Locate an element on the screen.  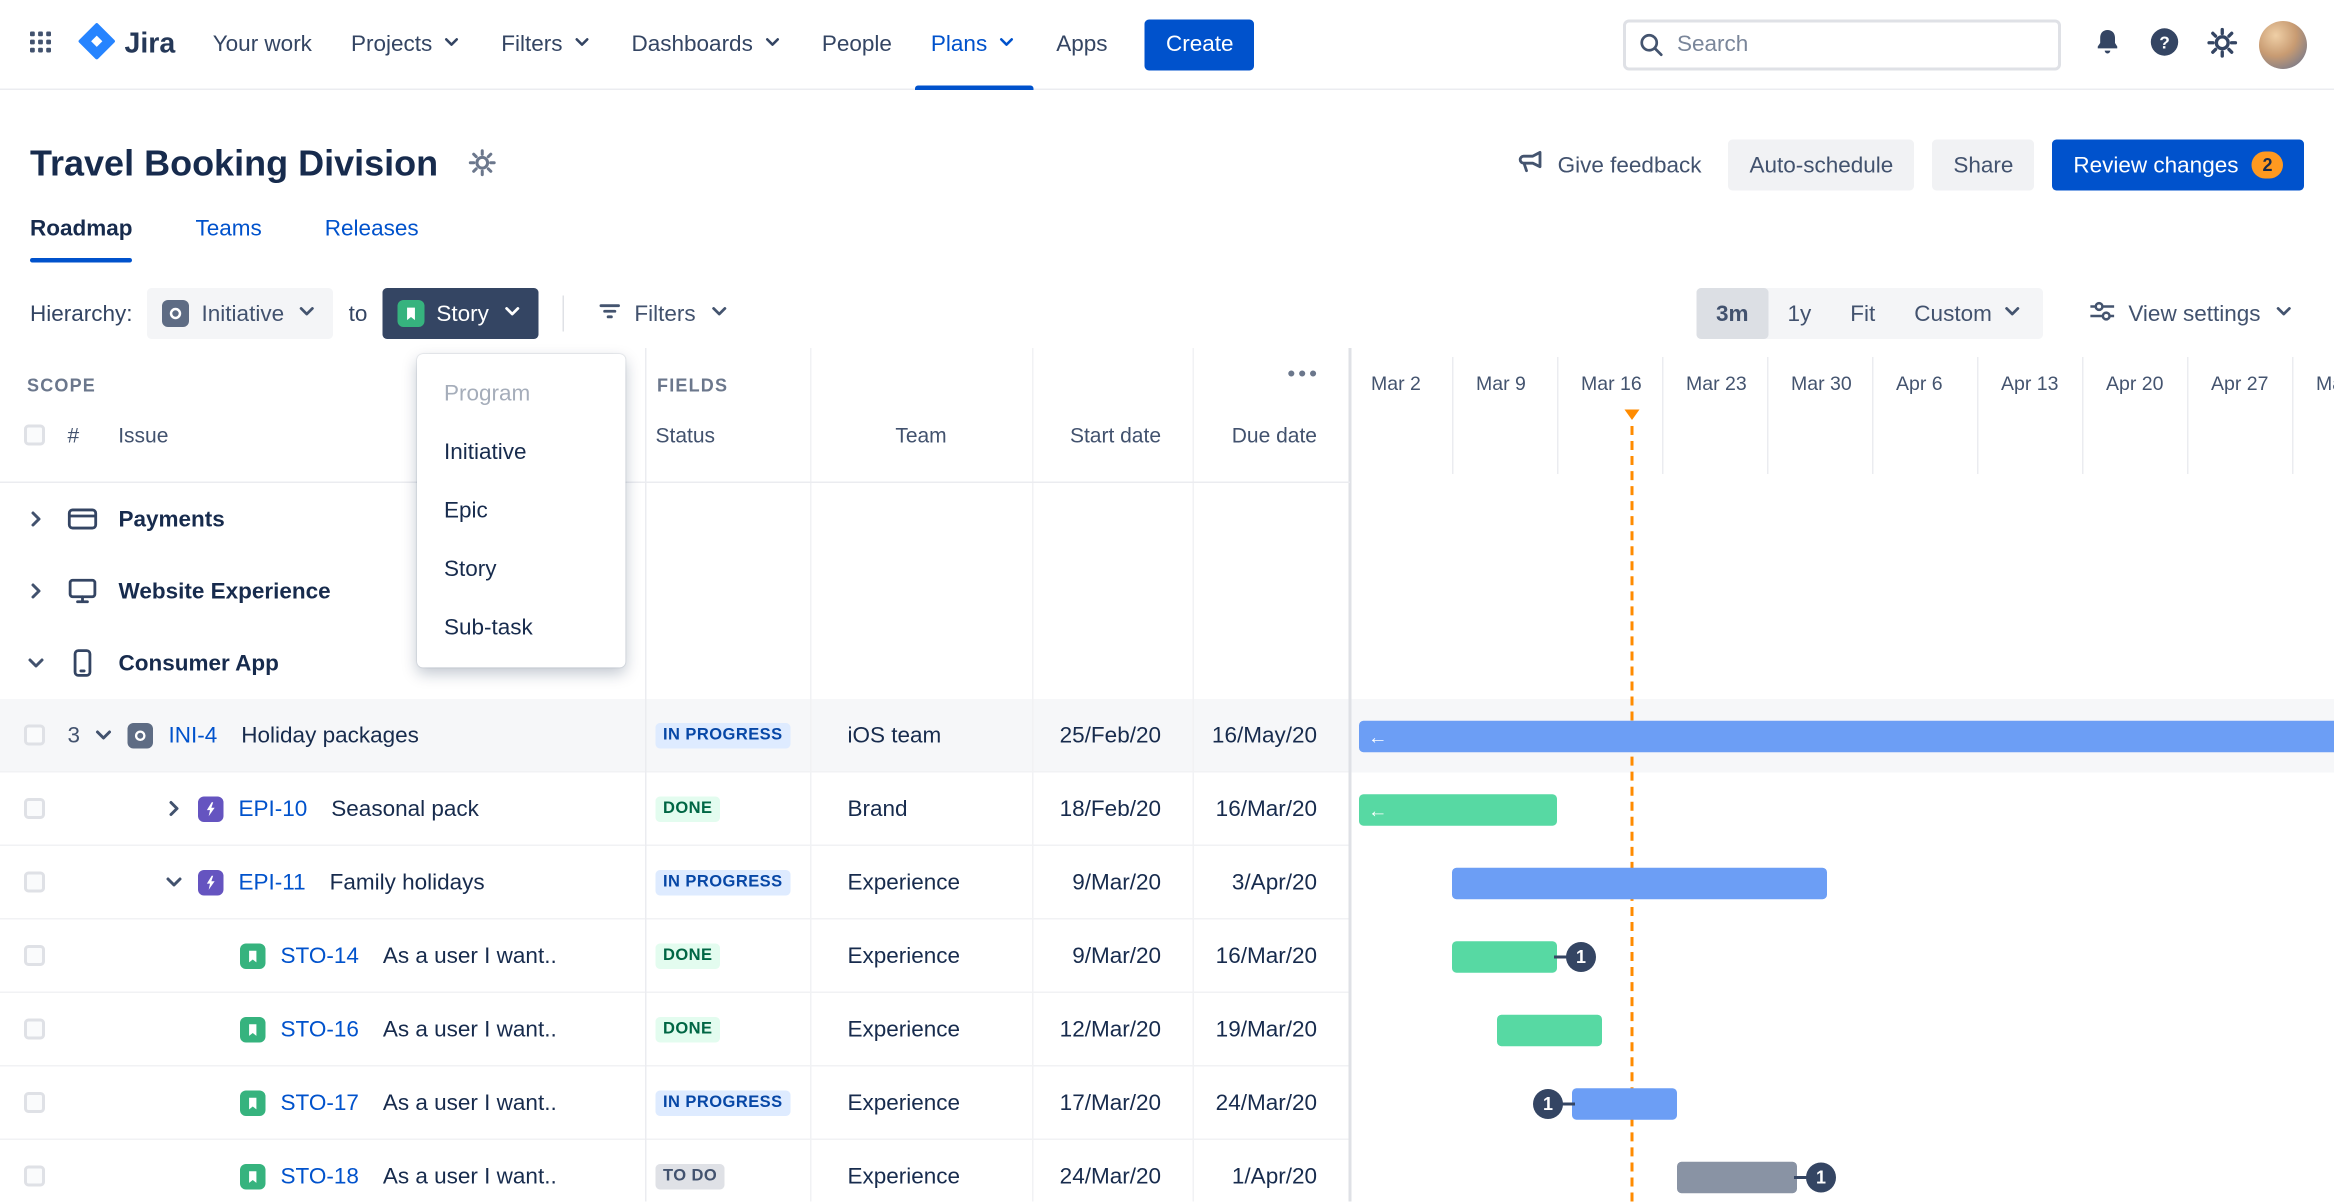
fields-timeline-divider is located at coordinates (1350, 775).